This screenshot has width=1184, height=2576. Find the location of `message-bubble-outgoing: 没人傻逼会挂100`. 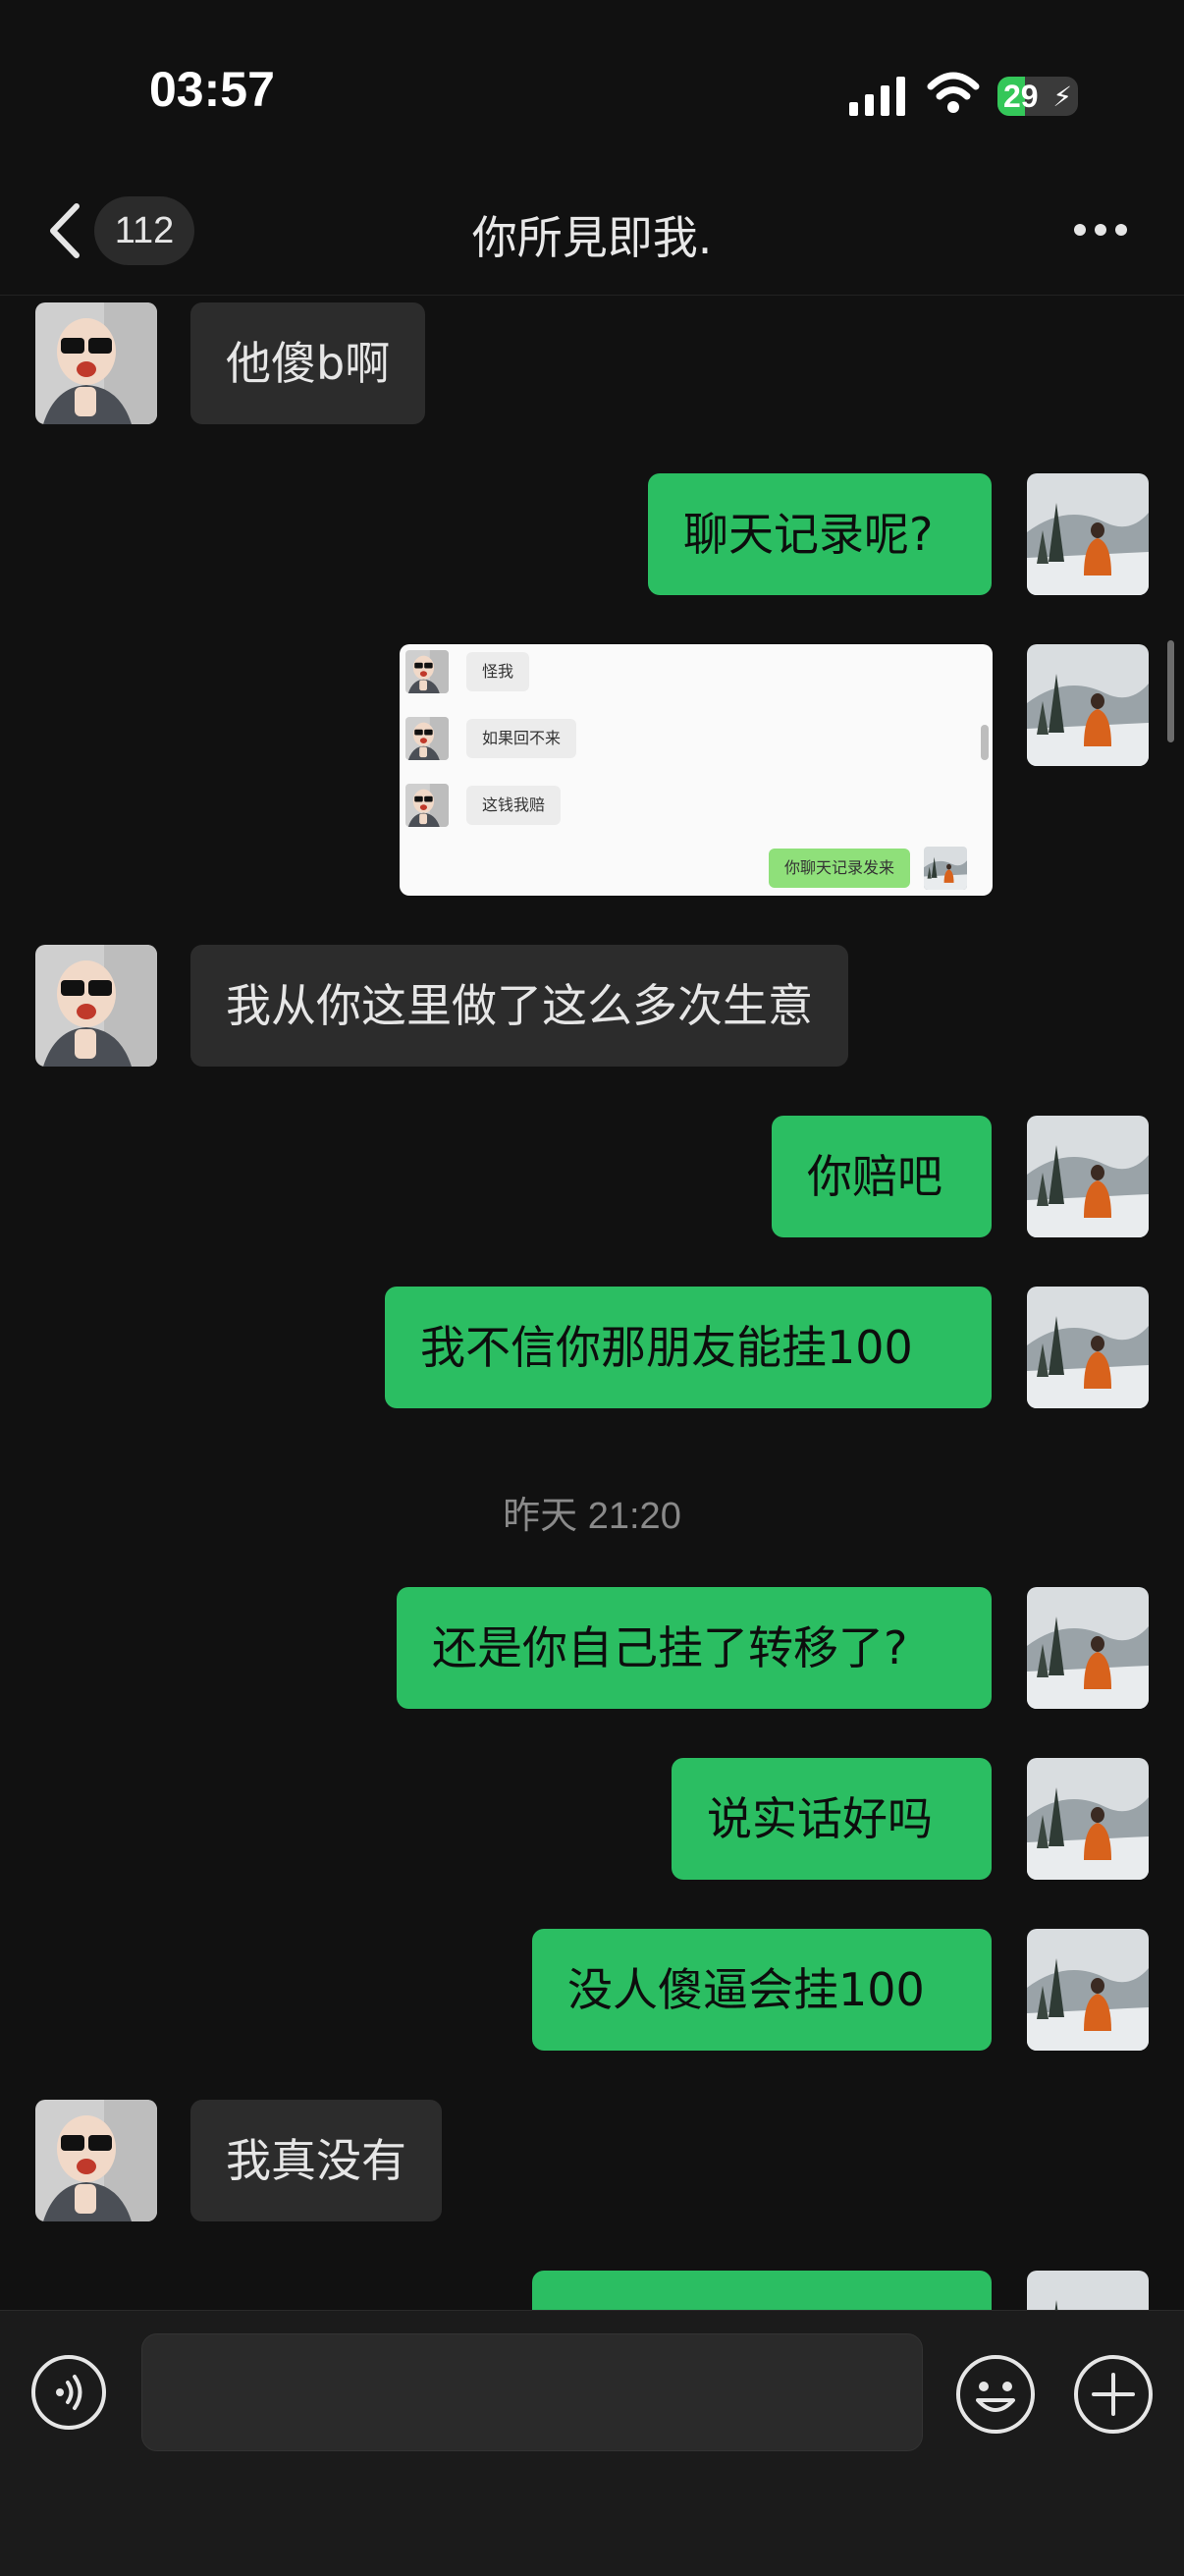

message-bubble-outgoing: 没人傻逼会挂100 is located at coordinates (762, 1990).